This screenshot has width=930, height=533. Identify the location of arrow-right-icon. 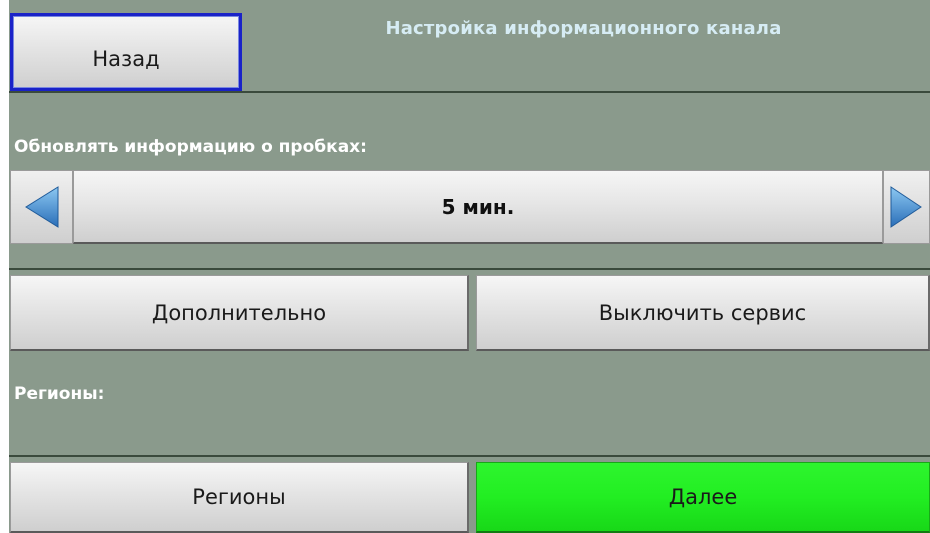
(906, 207).